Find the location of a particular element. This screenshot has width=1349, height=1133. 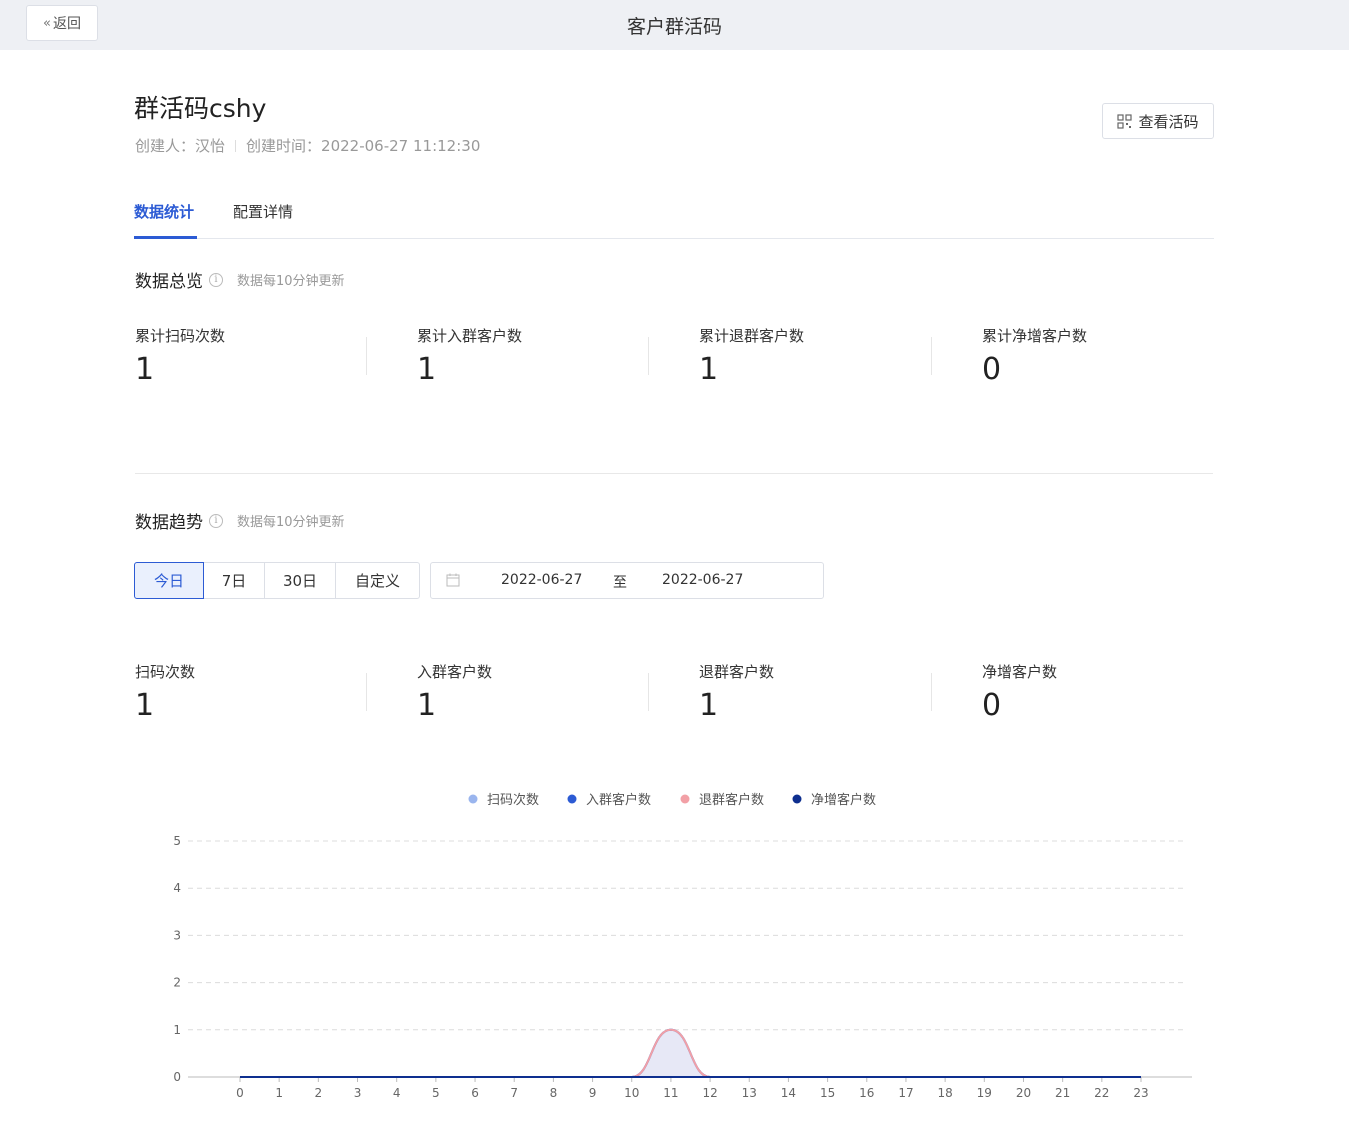

code-meta: 创建人： 汉怡 创建时间： 2022-06-27 11:12:30 is located at coordinates (307, 145).